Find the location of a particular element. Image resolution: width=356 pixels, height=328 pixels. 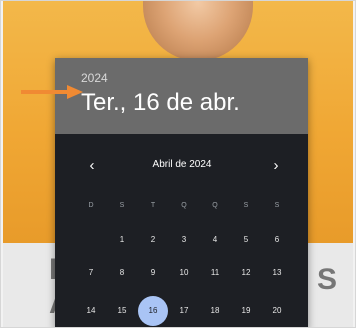

calendar-day: 13 is located at coordinates (277, 273).